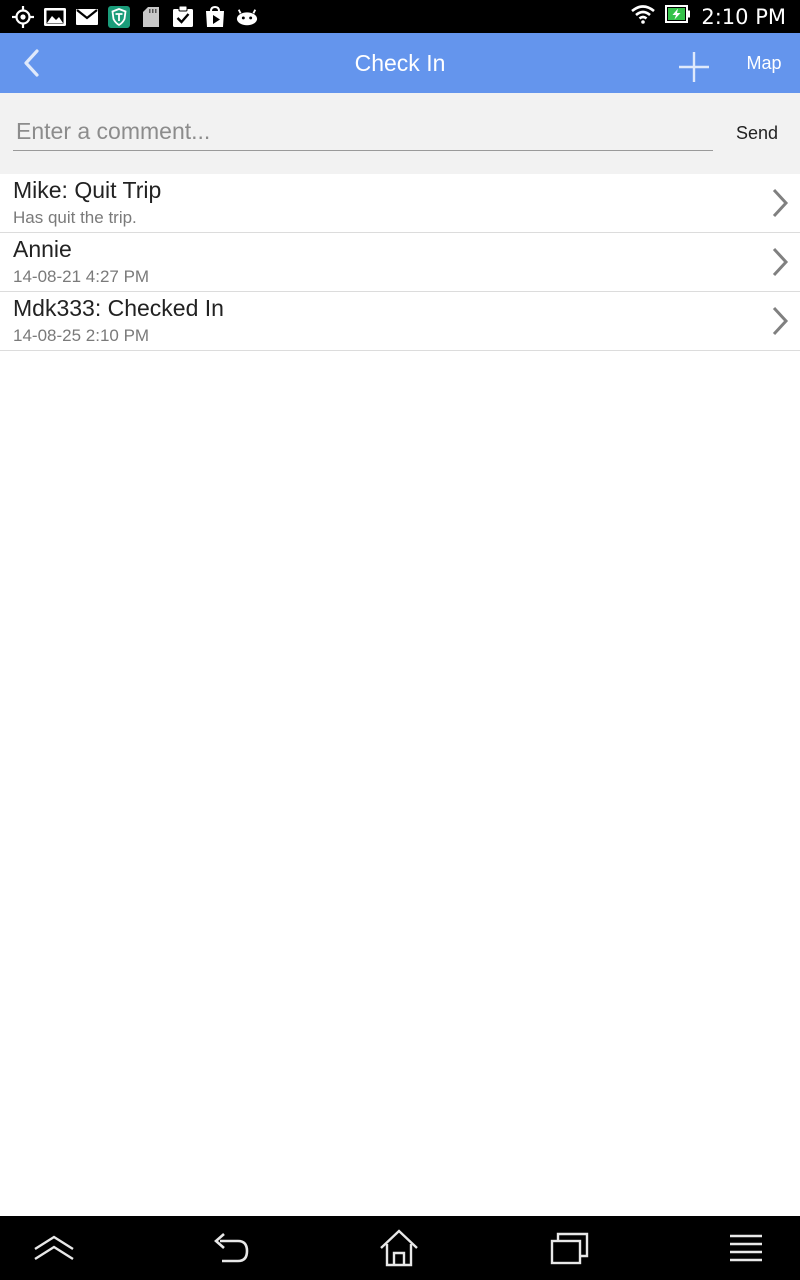  Describe the element at coordinates (363, 132) in the screenshot. I see `comment-input` at that location.